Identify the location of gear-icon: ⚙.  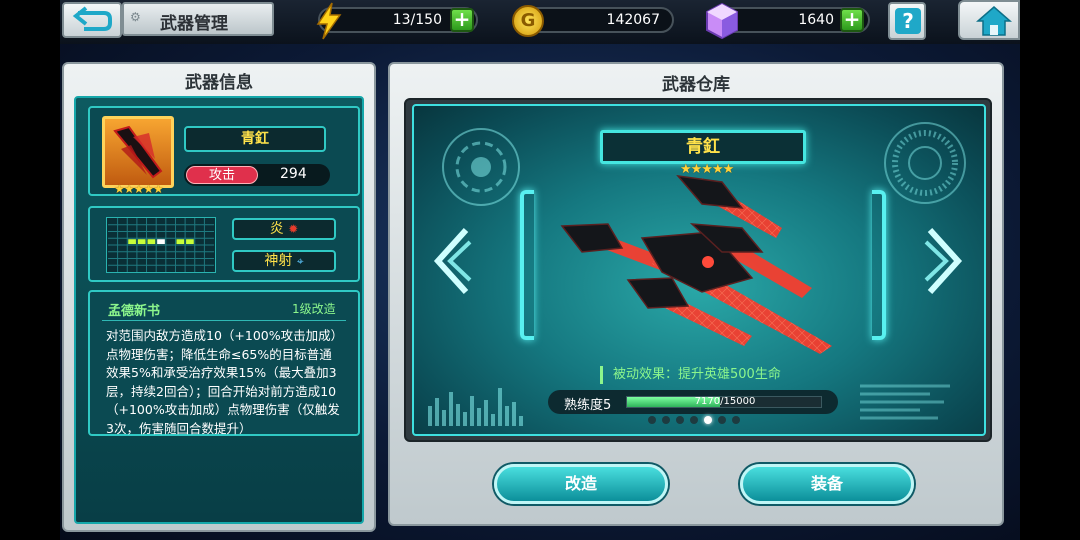
(135, 17).